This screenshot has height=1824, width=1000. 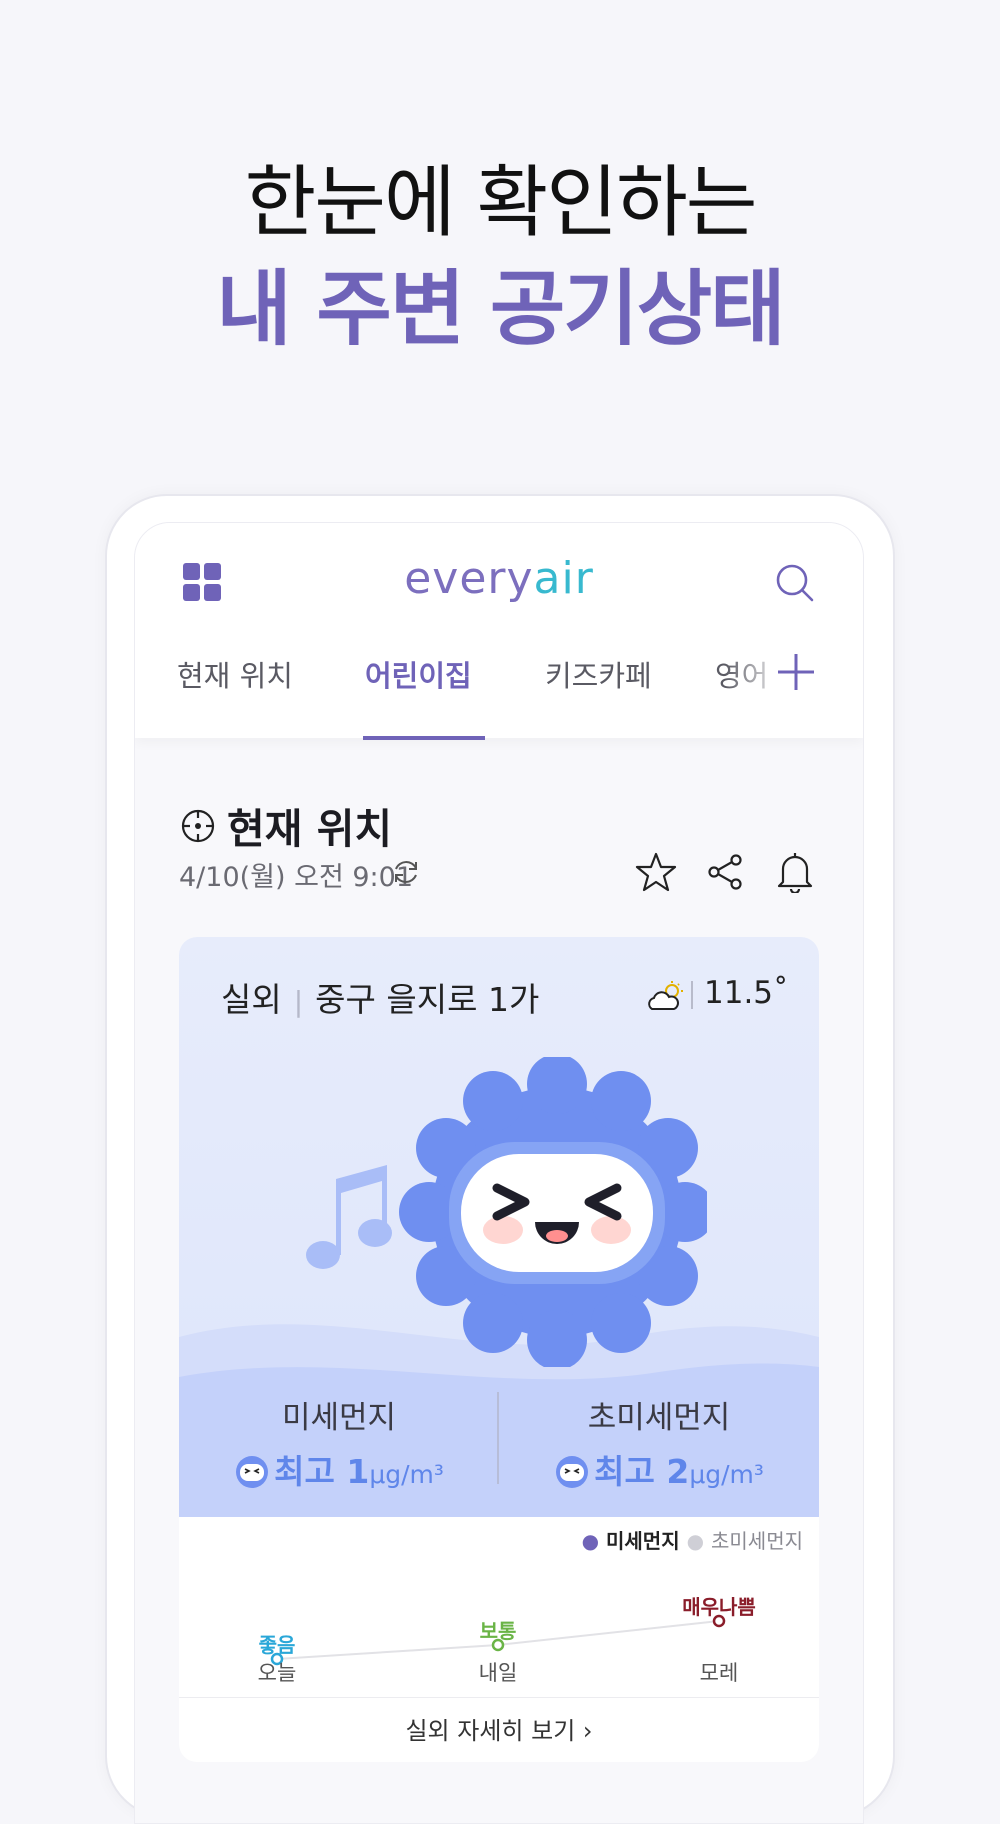 What do you see at coordinates (339, 1418) in the screenshot?
I see `pm10-label: 미세먼지` at bounding box center [339, 1418].